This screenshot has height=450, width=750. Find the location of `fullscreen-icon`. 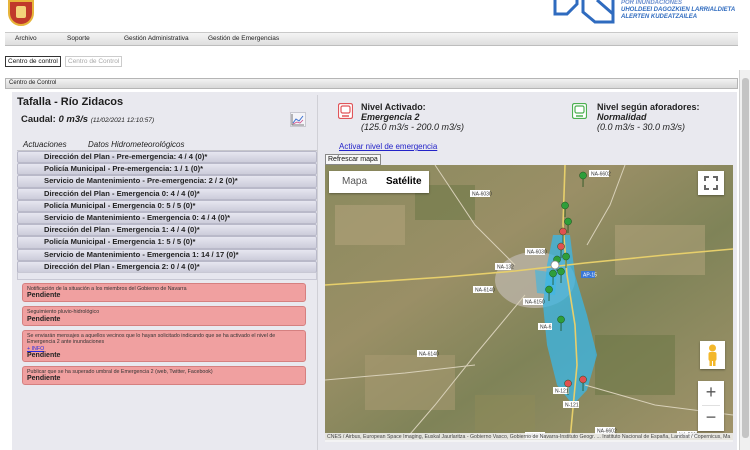

fullscreen-icon is located at coordinates (711, 183).